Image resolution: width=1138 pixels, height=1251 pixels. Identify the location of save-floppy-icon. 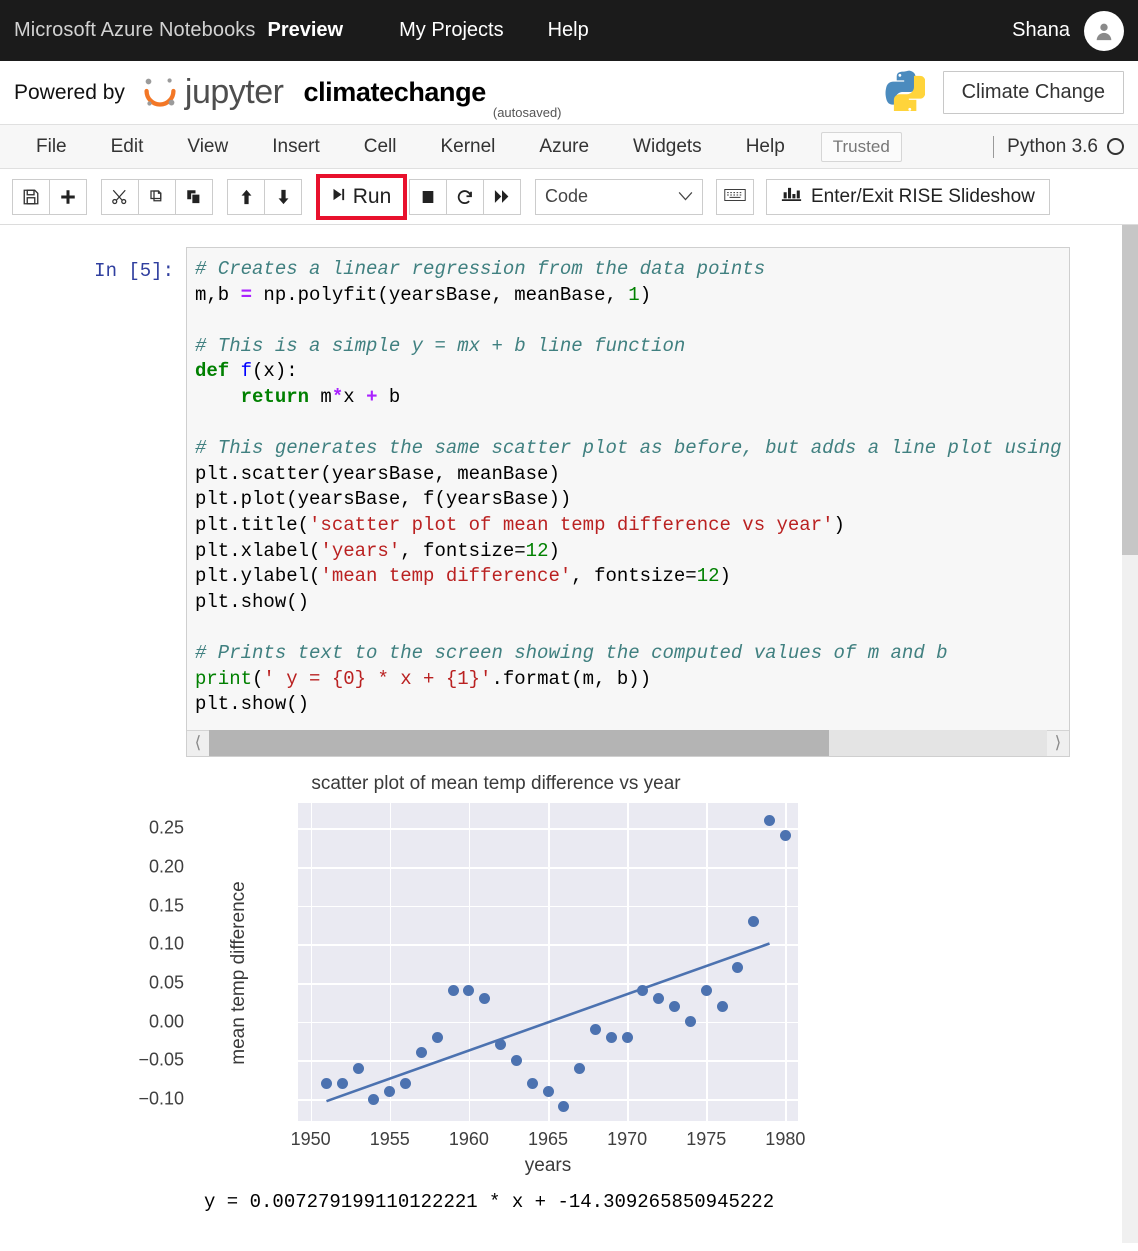
(31, 196).